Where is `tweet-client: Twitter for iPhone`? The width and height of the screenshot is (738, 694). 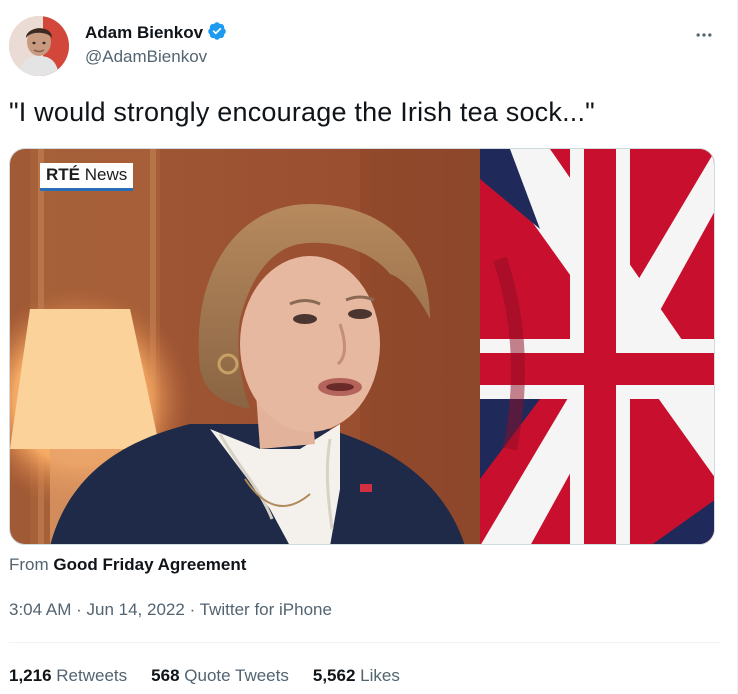
tweet-client: Twitter for iPhone is located at coordinates (266, 609).